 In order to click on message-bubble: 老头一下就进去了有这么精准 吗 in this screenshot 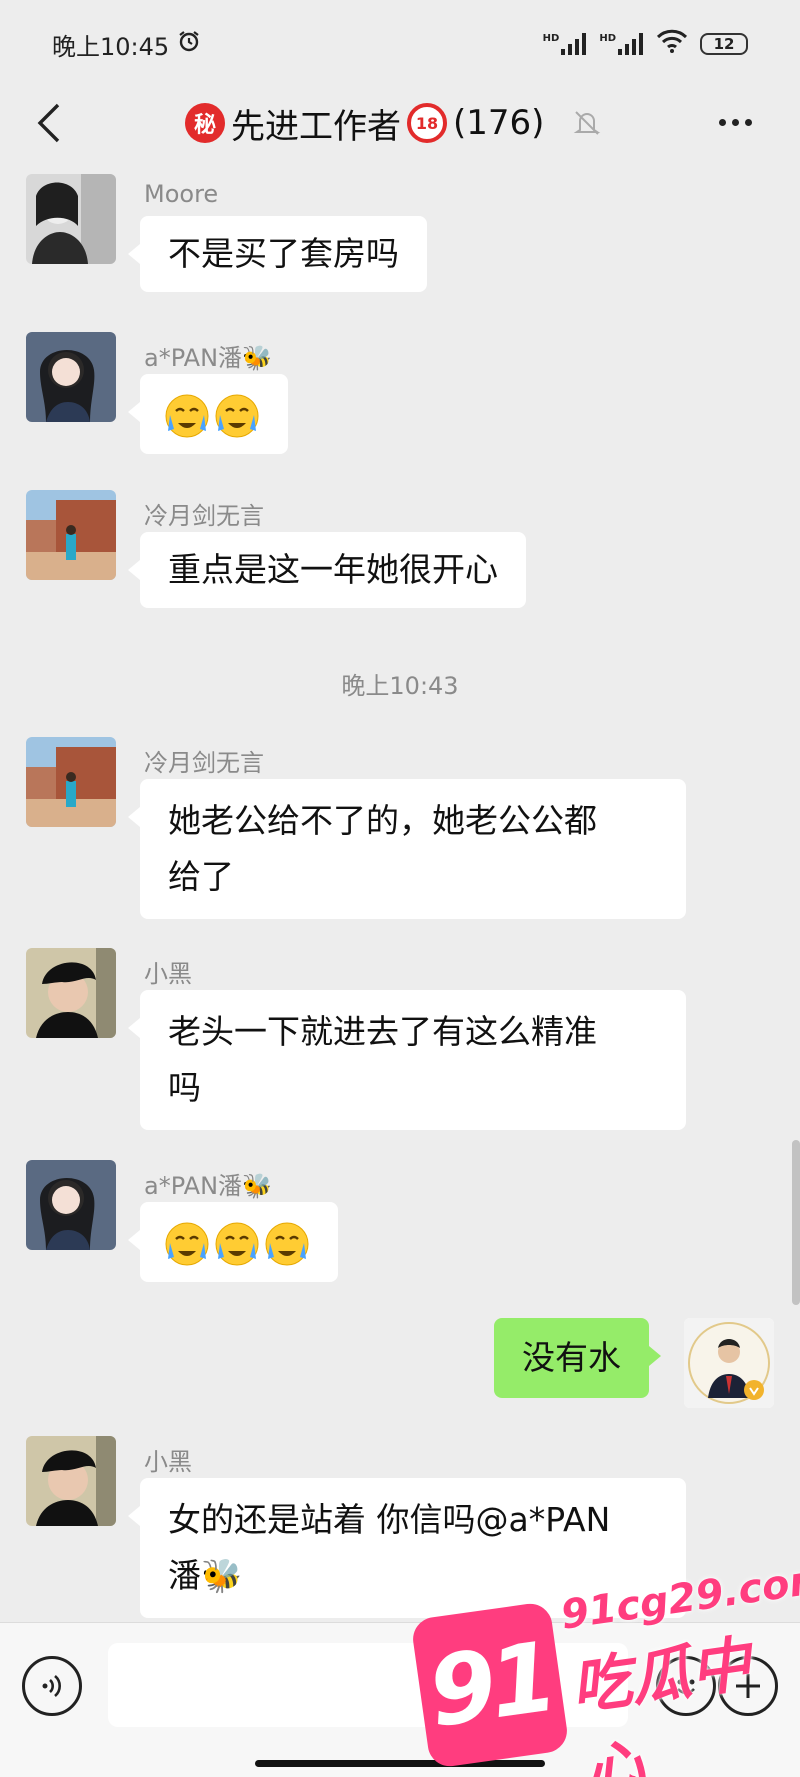, I will do `click(407, 1060)`.